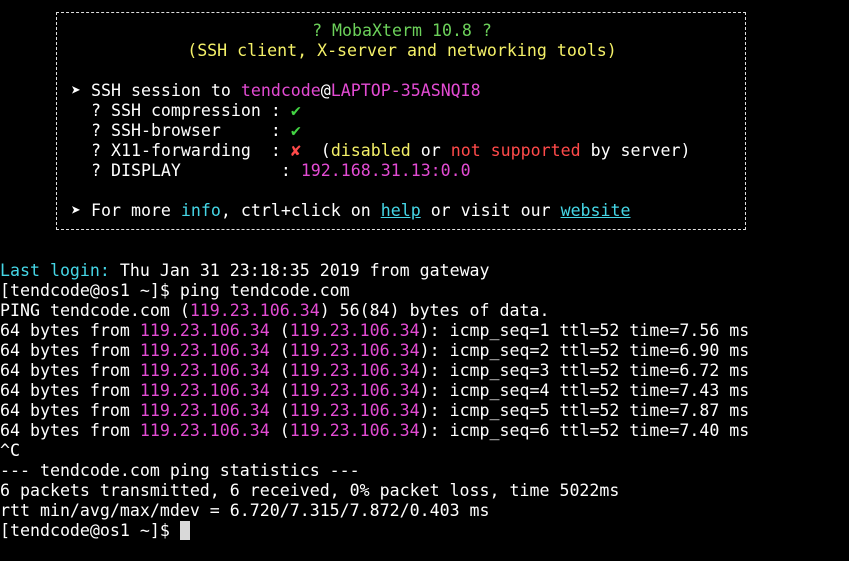 The height and width of the screenshot is (561, 849). What do you see at coordinates (596, 210) in the screenshot?
I see `website-link: website` at bounding box center [596, 210].